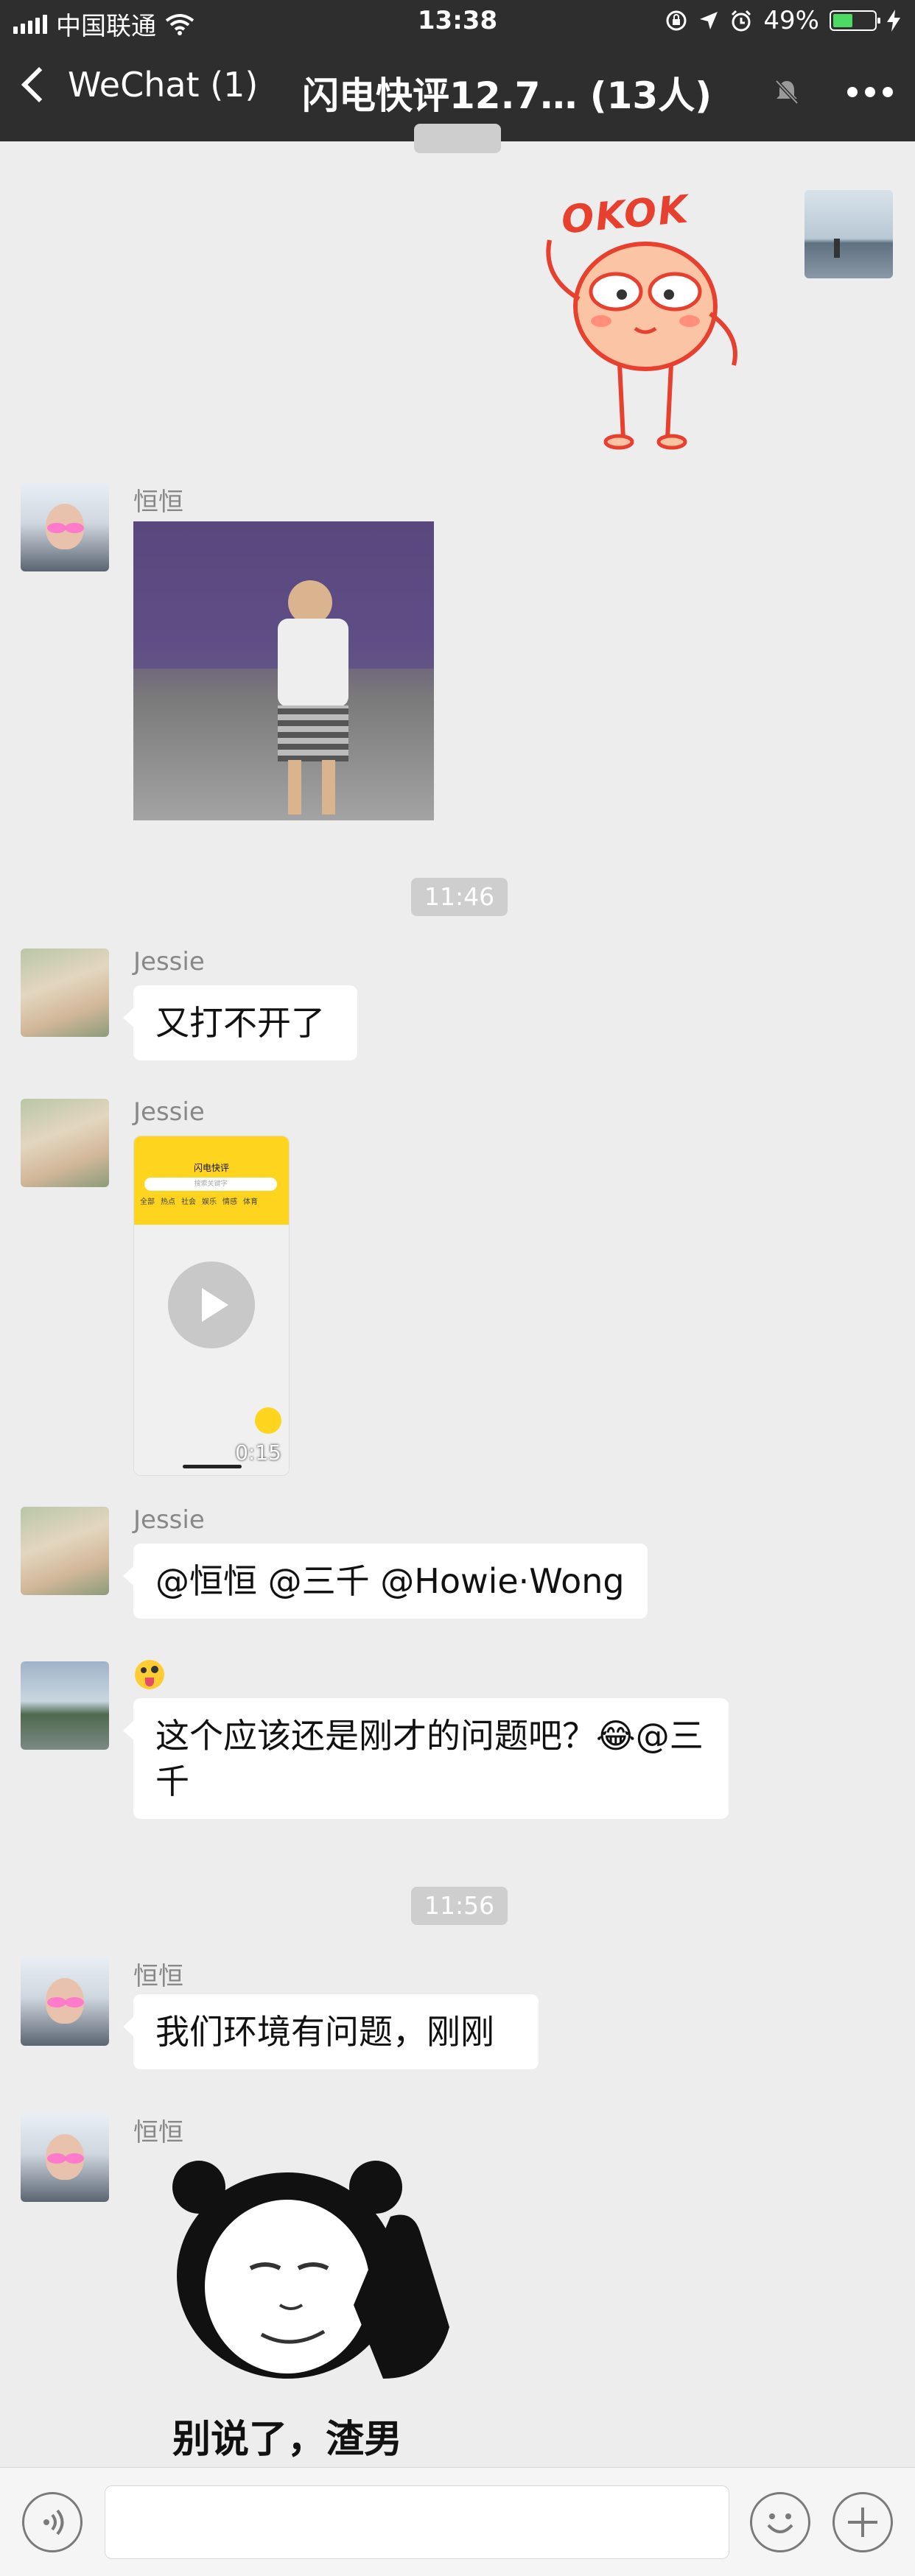  I want to click on message-bubble: @恒恒 @三千 @Howie·Wong, so click(386, 1581).